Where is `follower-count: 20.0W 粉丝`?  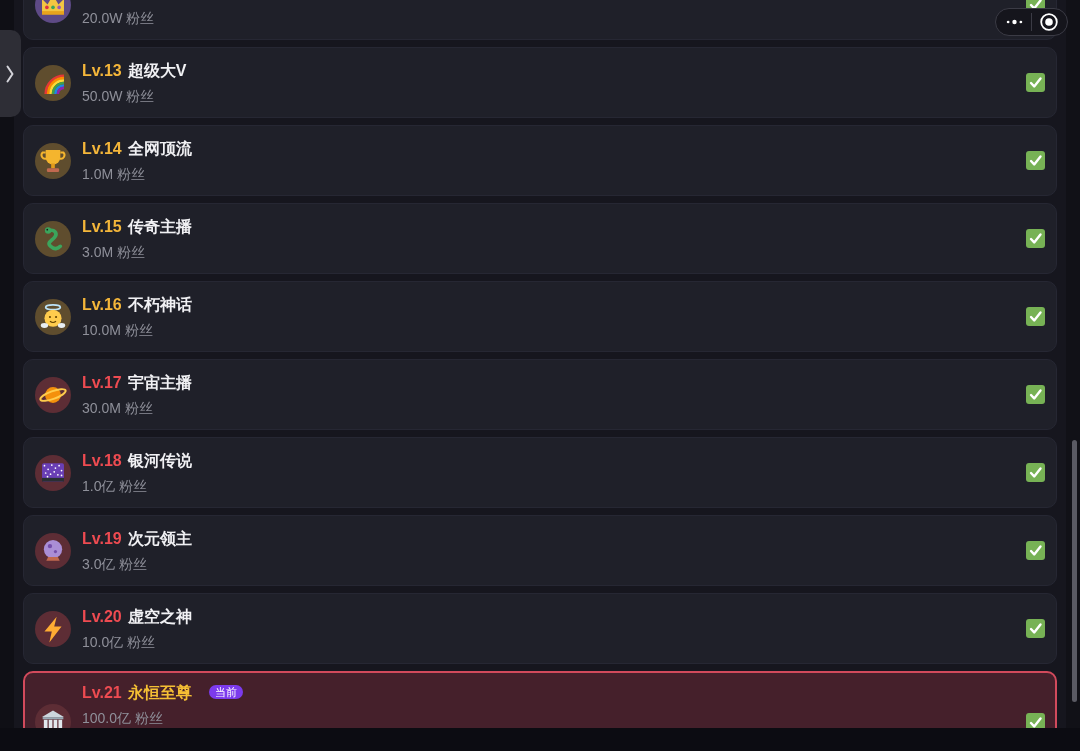
follower-count: 20.0W 粉丝 is located at coordinates (118, 18).